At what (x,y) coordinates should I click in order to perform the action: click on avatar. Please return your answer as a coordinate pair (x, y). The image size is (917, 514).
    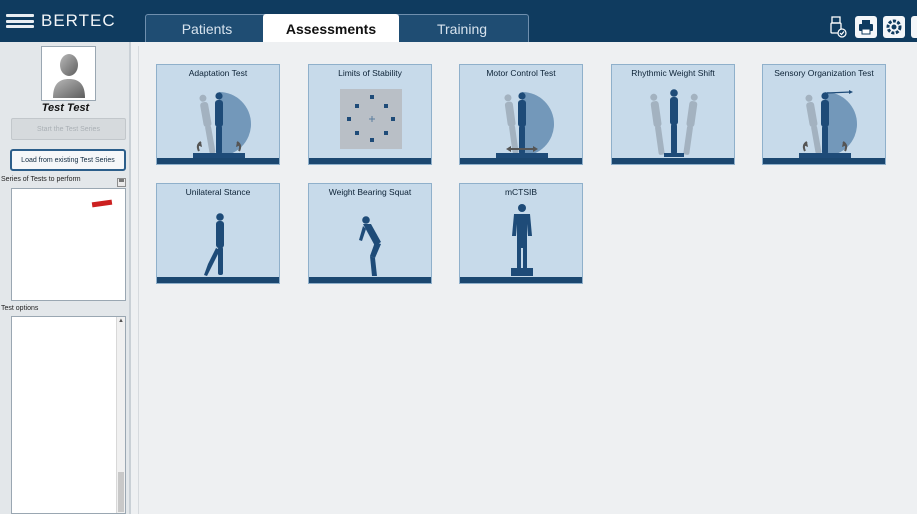
    Looking at the image, I should click on (68, 73).